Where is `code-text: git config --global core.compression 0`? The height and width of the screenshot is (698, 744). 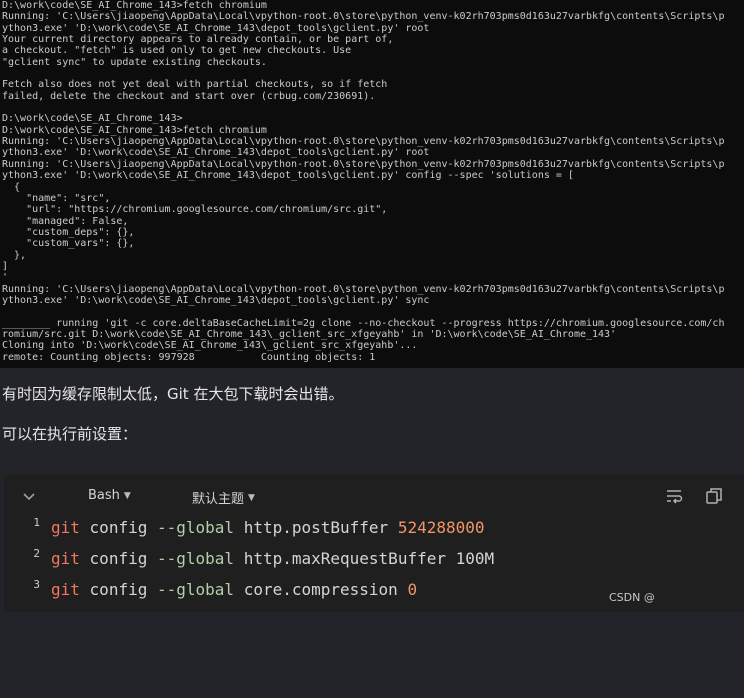 code-text: git config --global core.compression 0 is located at coordinates (234, 589).